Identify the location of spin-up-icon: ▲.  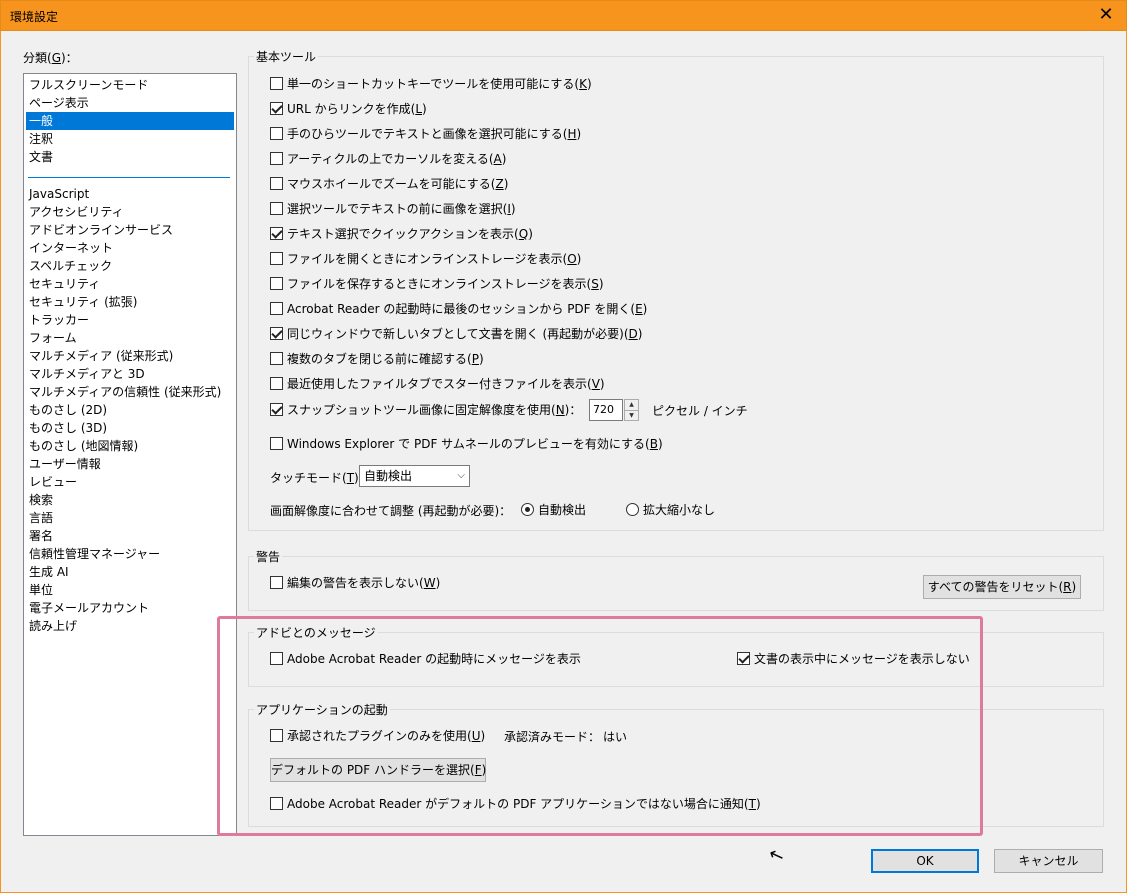
(631, 405).